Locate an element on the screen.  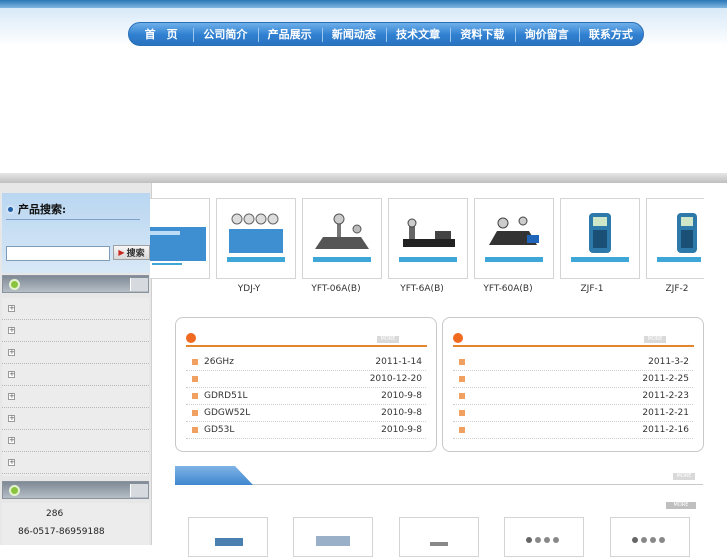
news-row: GD53L 2010-9-8 is located at coordinates (306, 430).